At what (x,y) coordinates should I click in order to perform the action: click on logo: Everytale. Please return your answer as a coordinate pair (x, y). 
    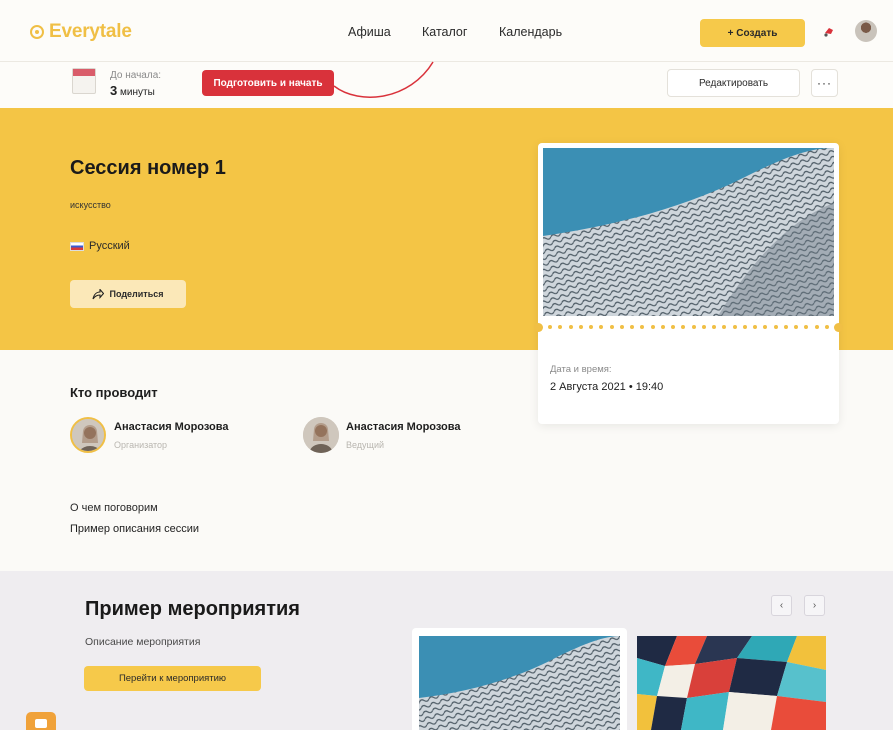
    Looking at the image, I should click on (81, 32).